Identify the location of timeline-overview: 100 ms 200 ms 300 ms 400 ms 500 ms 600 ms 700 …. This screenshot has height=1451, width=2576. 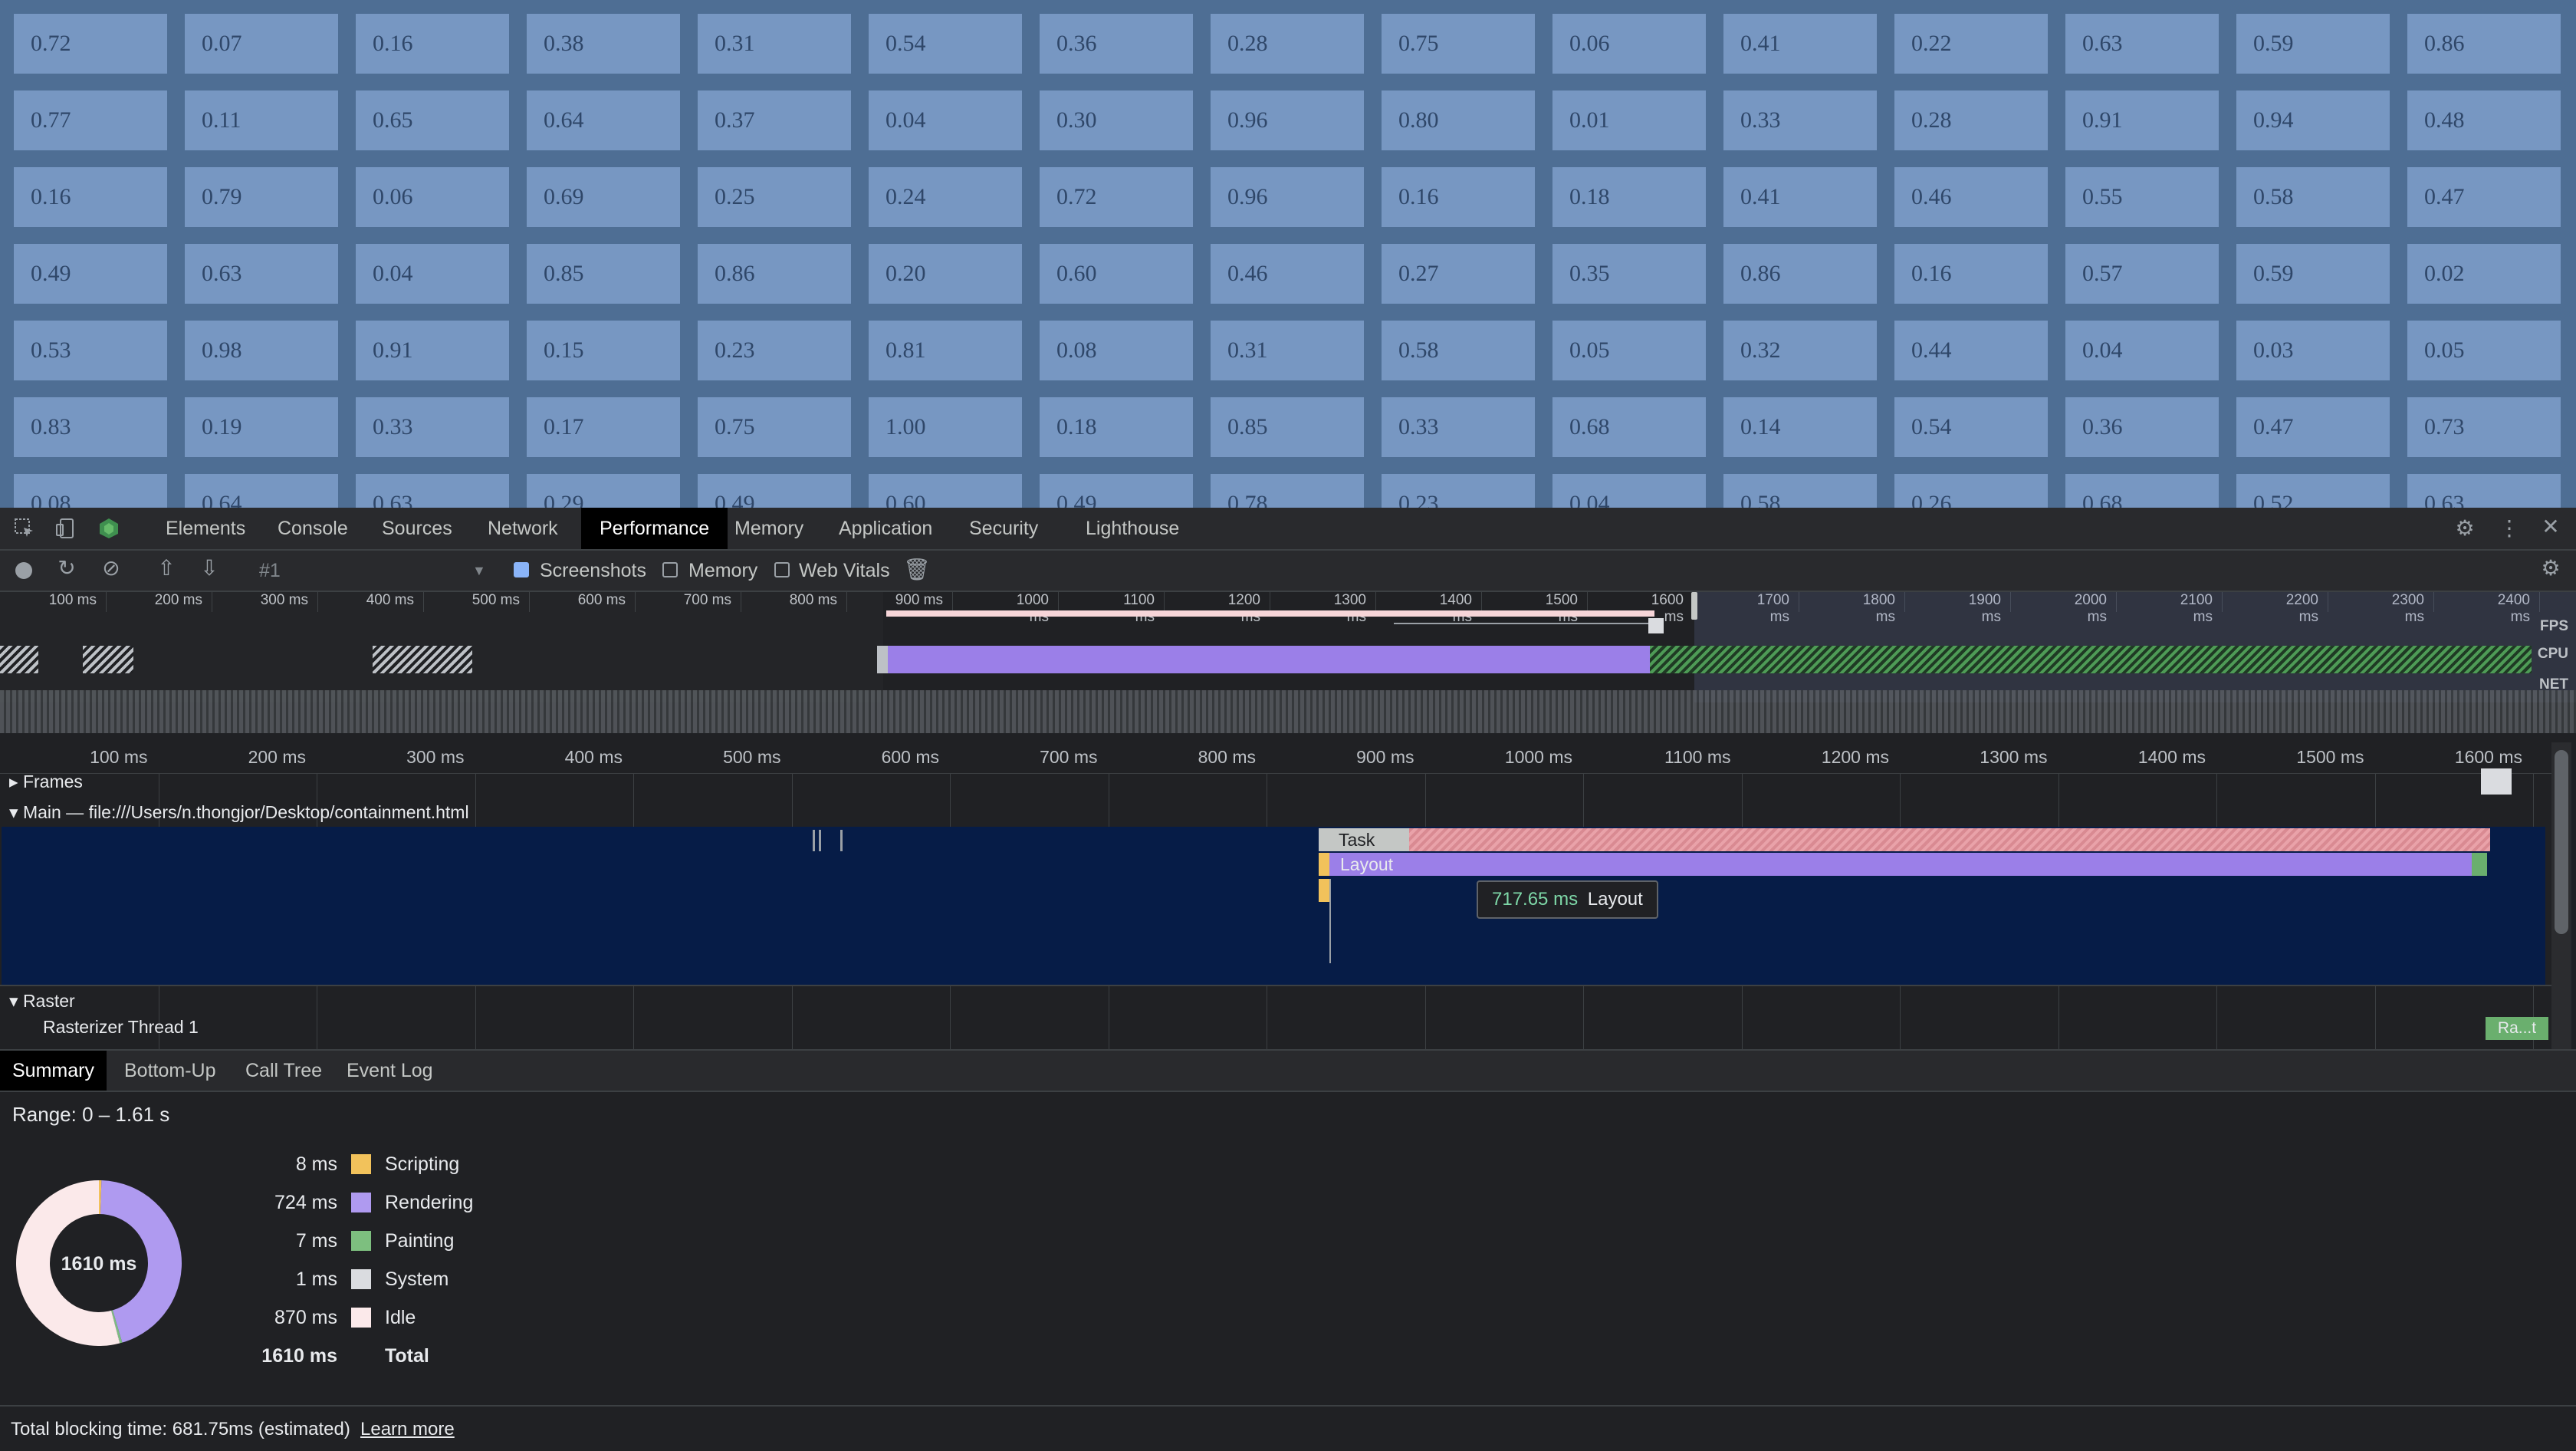
(1288, 647).